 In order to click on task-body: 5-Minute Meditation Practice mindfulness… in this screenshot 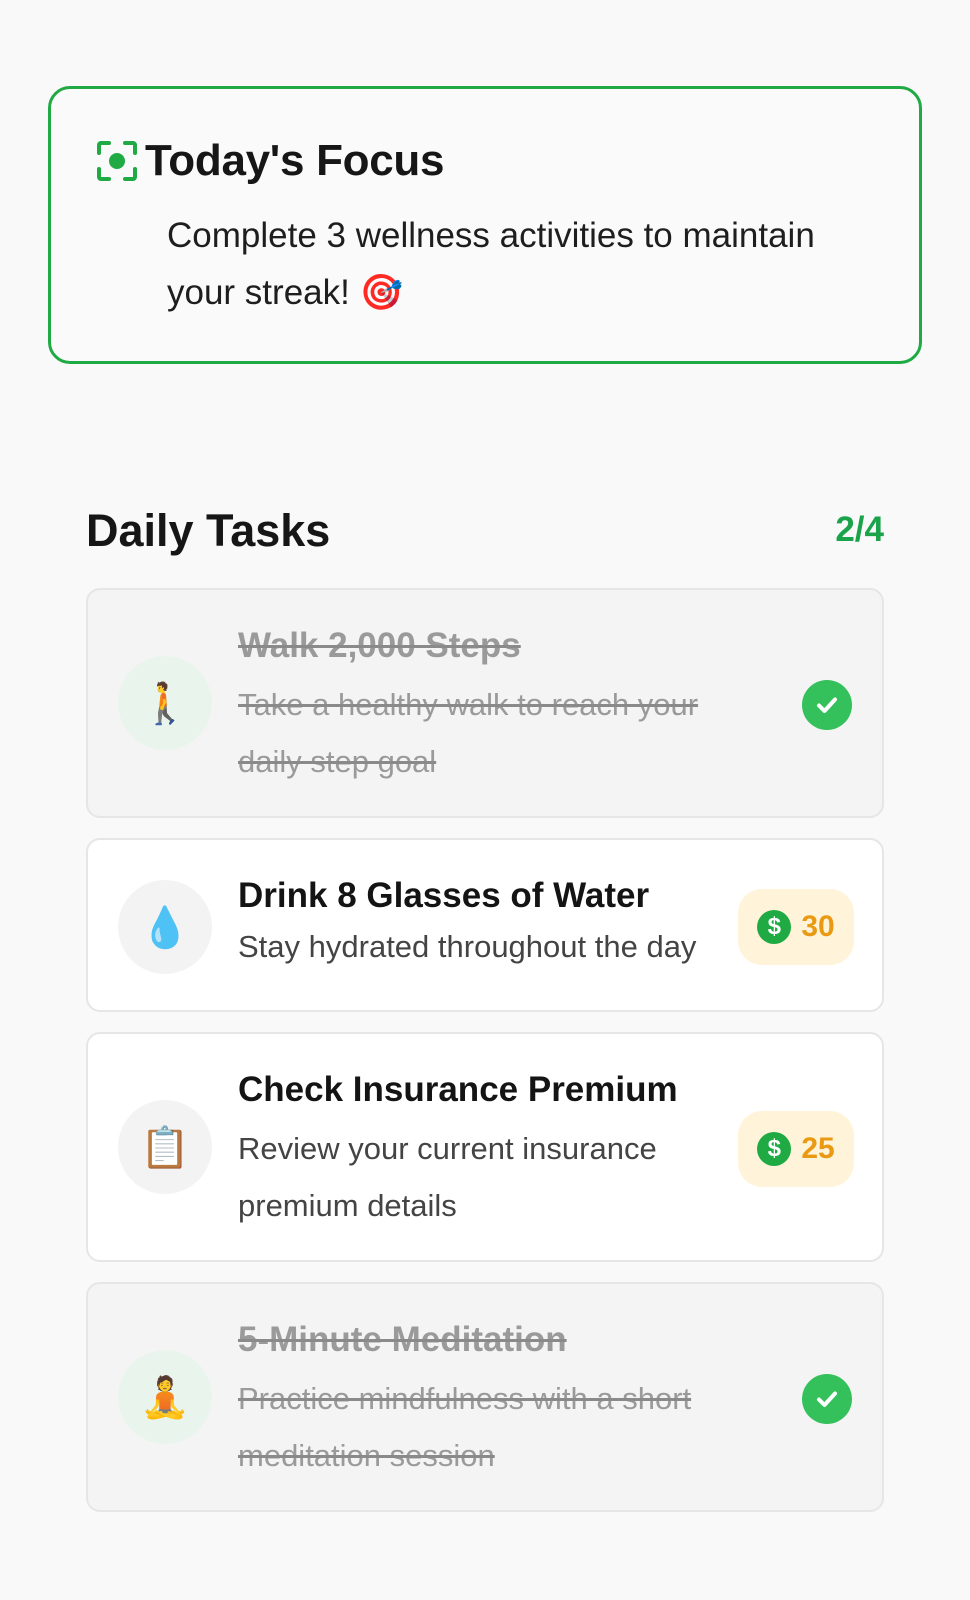, I will do `click(483, 1401)`.